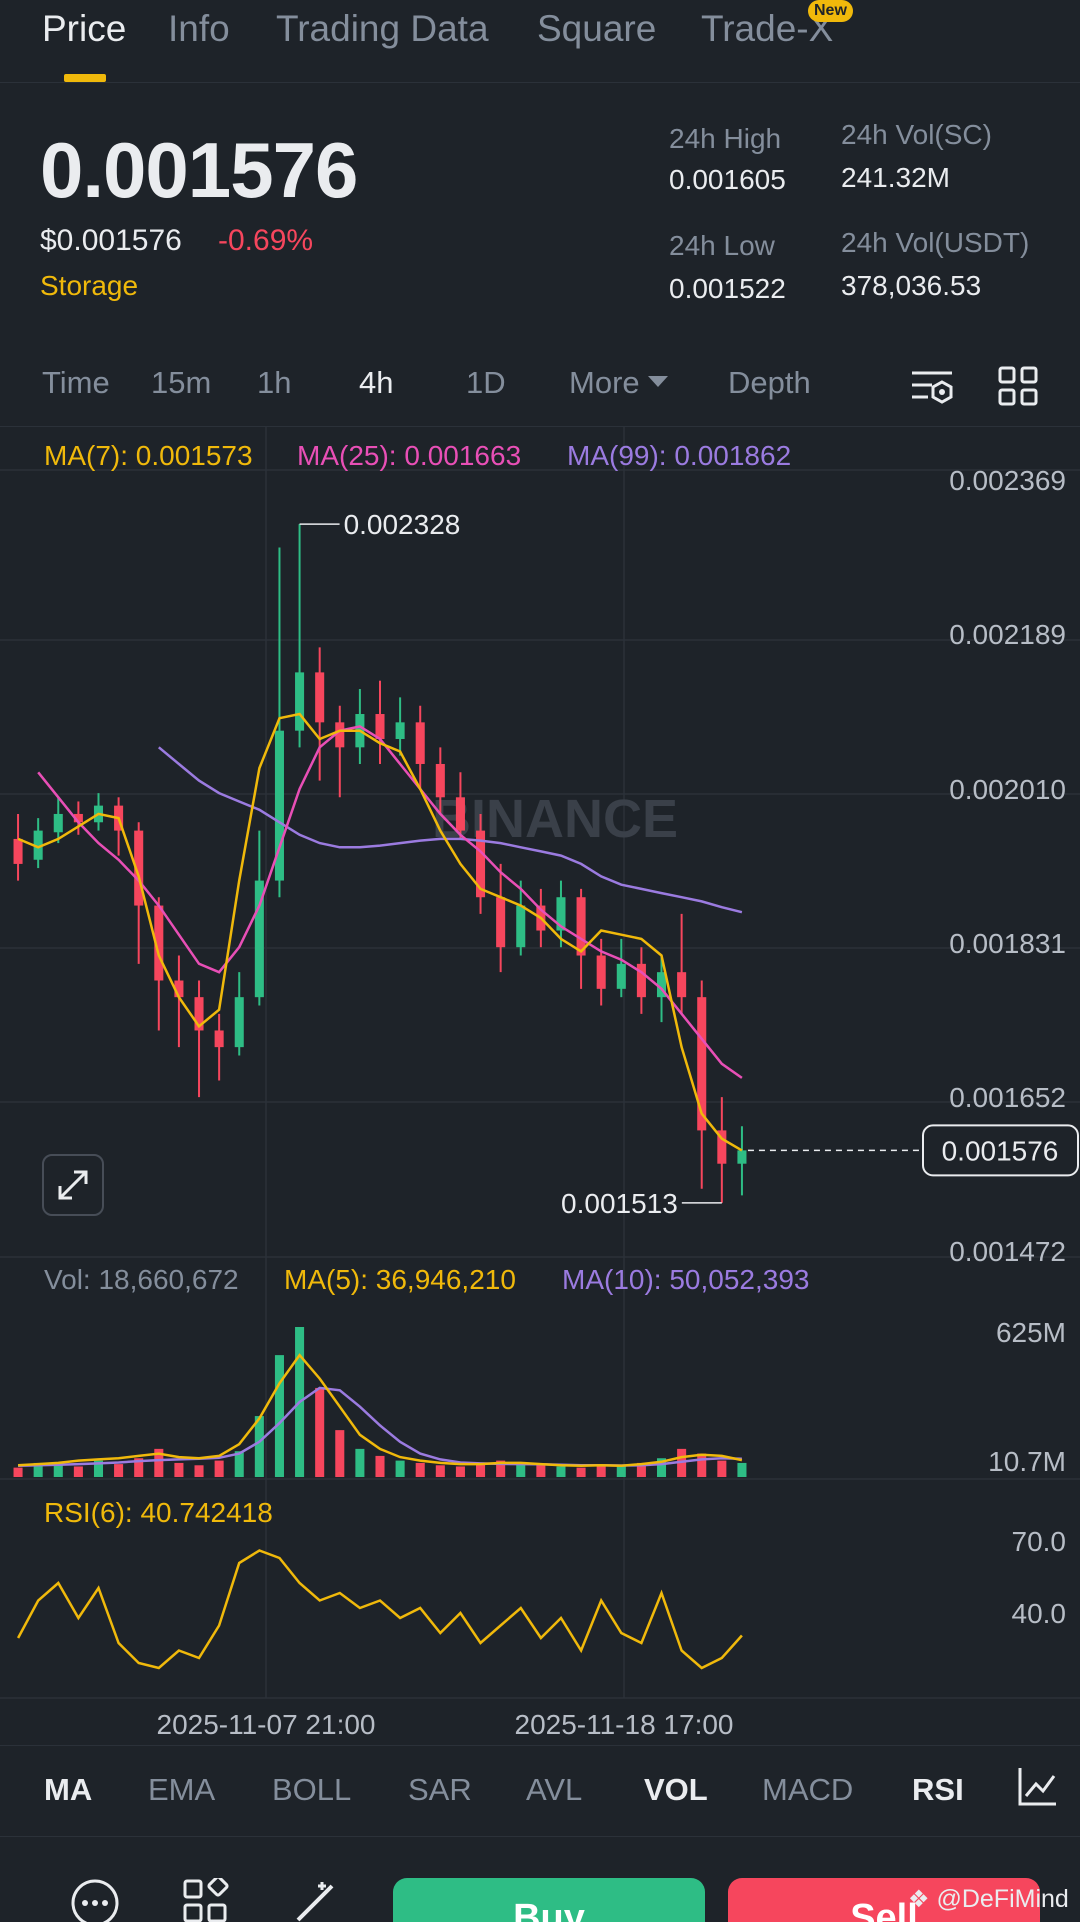 This screenshot has width=1080, height=1922. I want to click on low-24h-value: 0.001522, so click(727, 288).